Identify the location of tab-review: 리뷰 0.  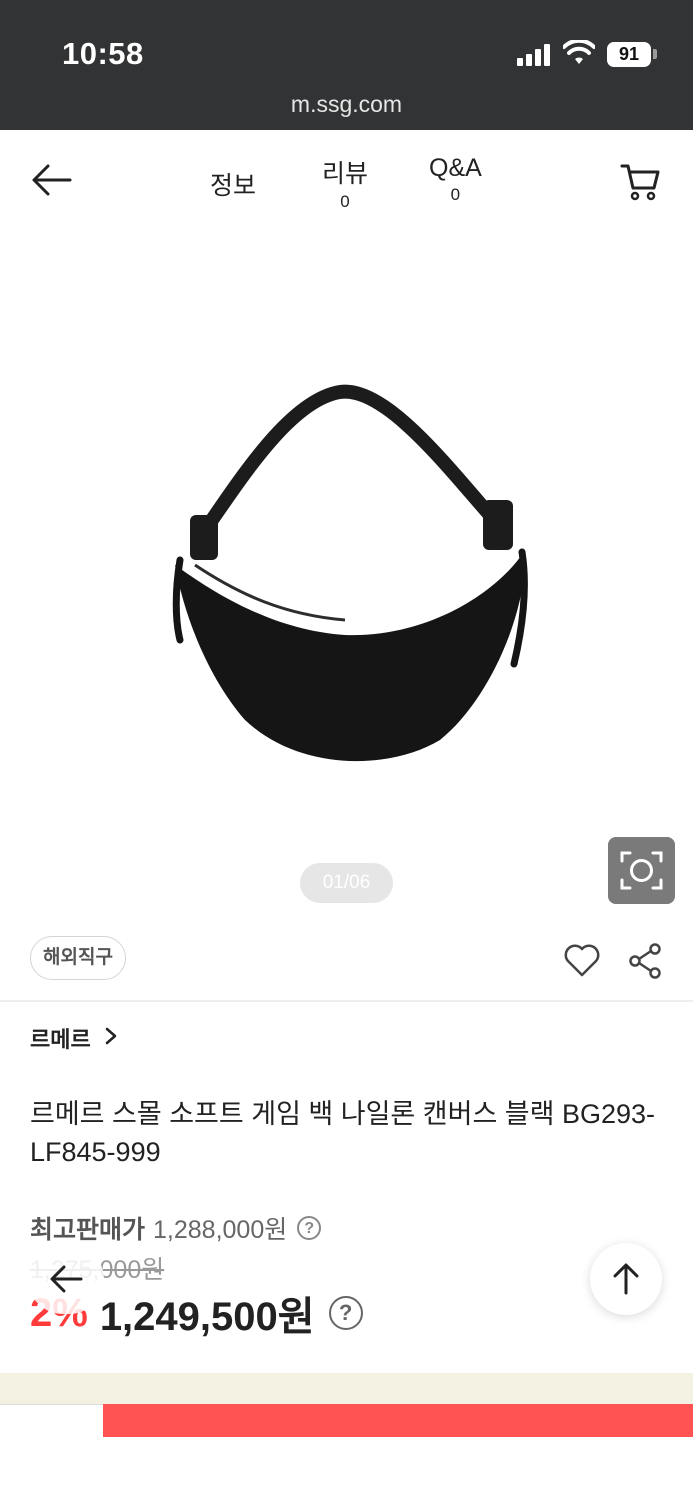
(345, 183).